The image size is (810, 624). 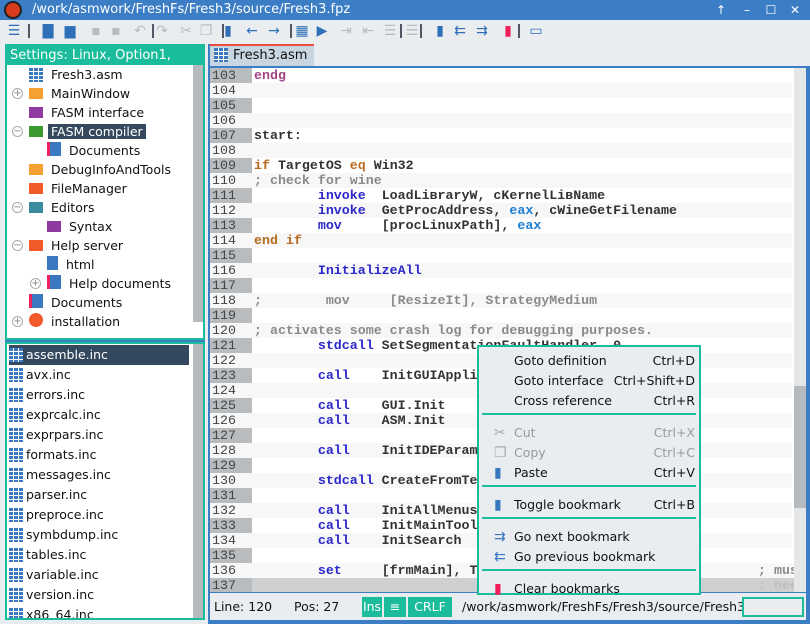 What do you see at coordinates (368, 31) in the screenshot?
I see `outdent-icon: ⇤` at bounding box center [368, 31].